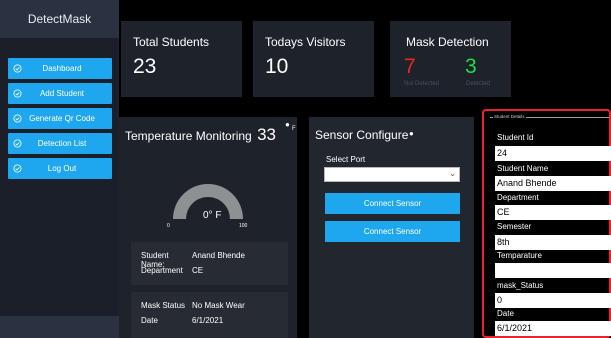 The width and height of the screenshot is (611, 338). Describe the element at coordinates (553, 270) in the screenshot. I see `temperature-field` at that location.